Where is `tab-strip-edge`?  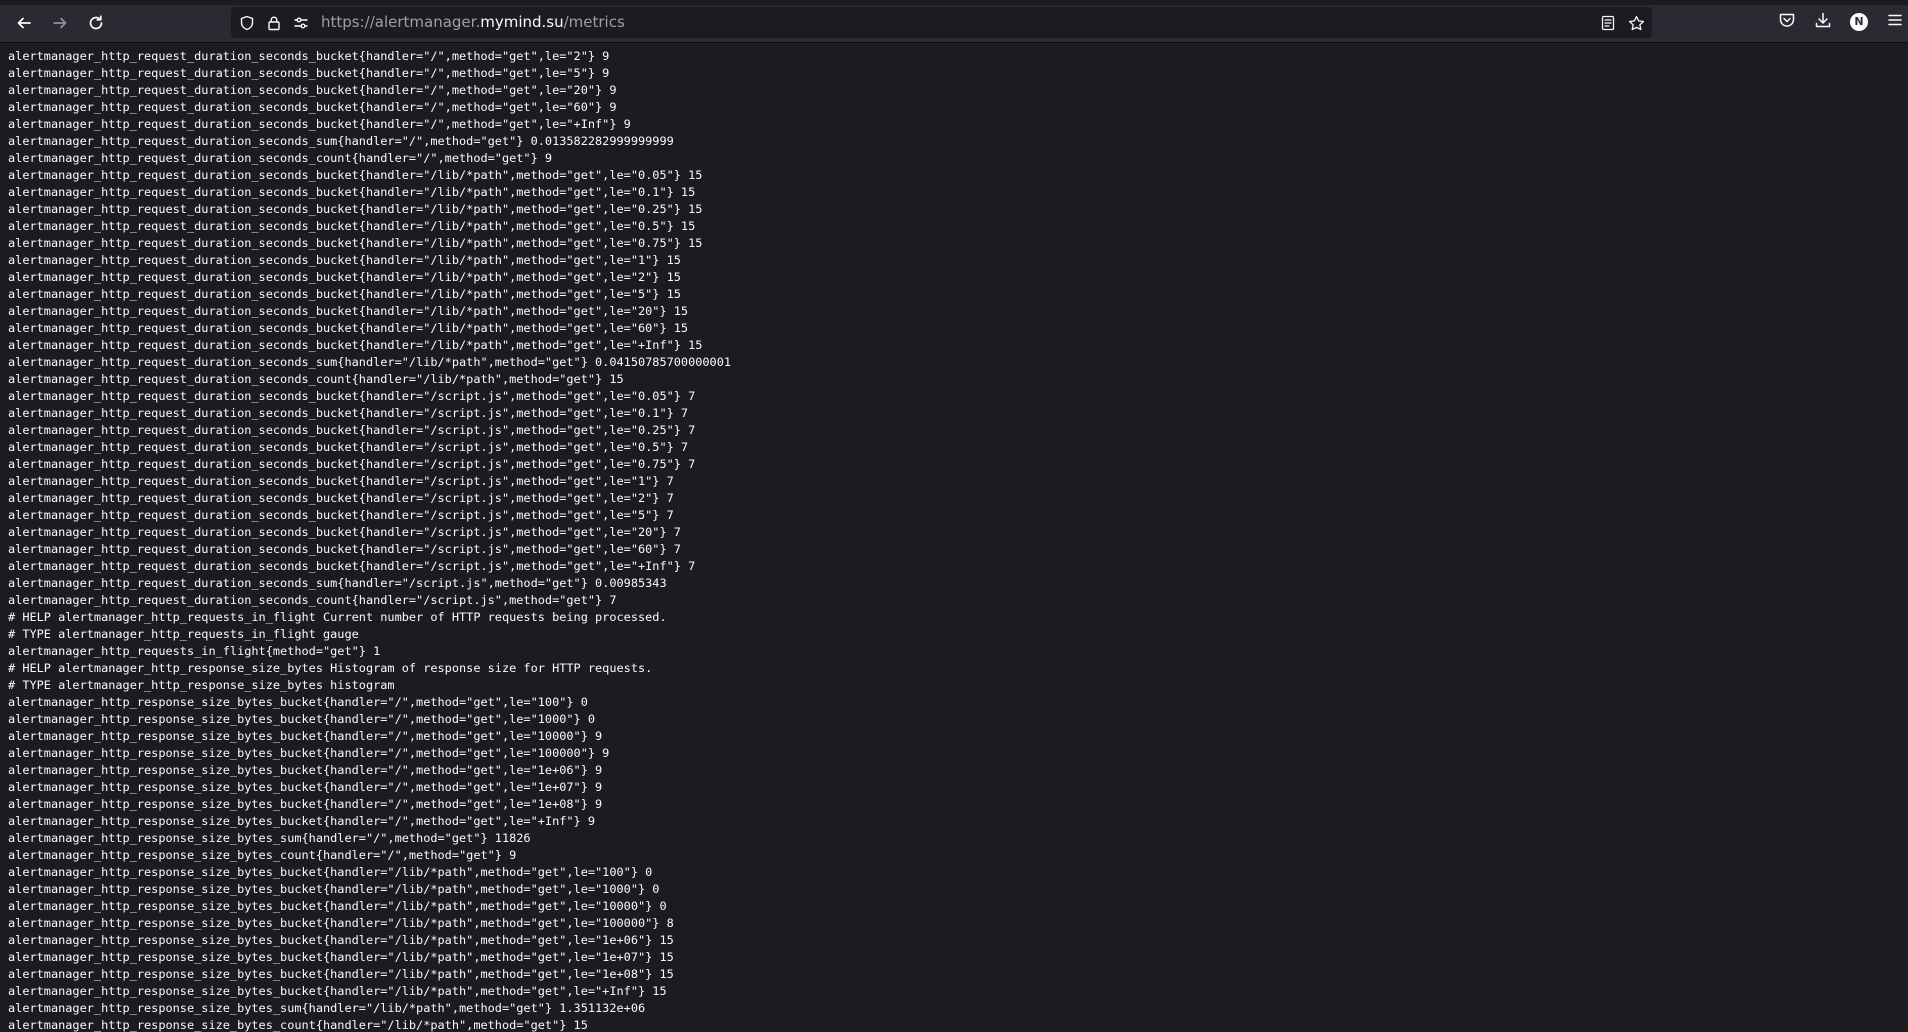 tab-strip-edge is located at coordinates (954, 2).